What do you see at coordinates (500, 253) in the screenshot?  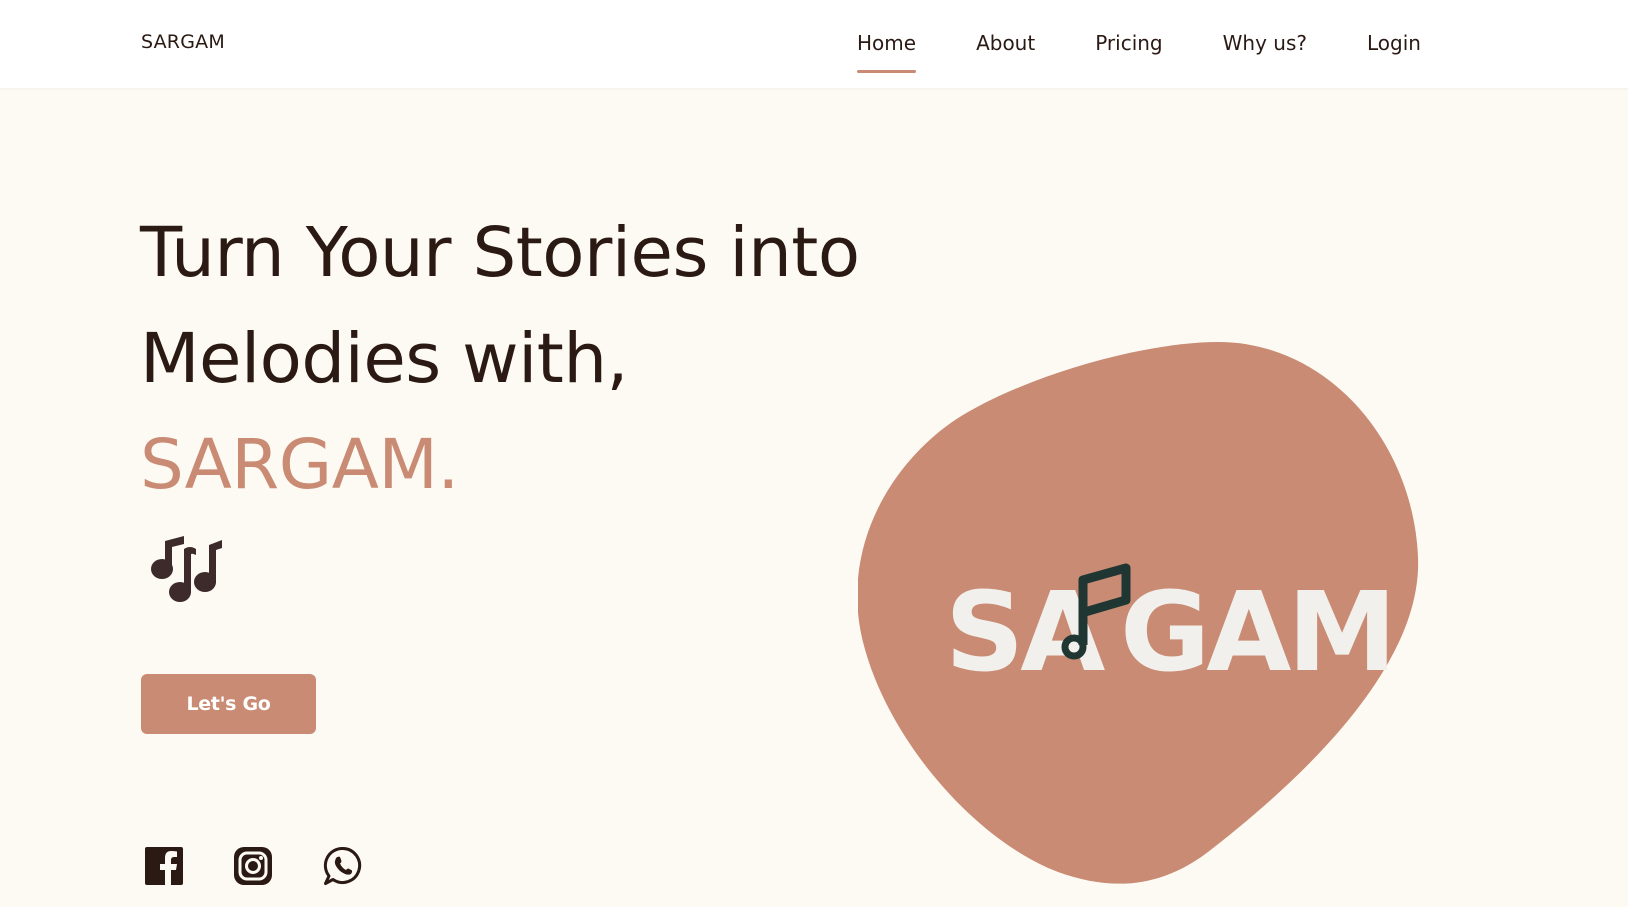 I see `hero-title-line-1: Turn Your Stories into` at bounding box center [500, 253].